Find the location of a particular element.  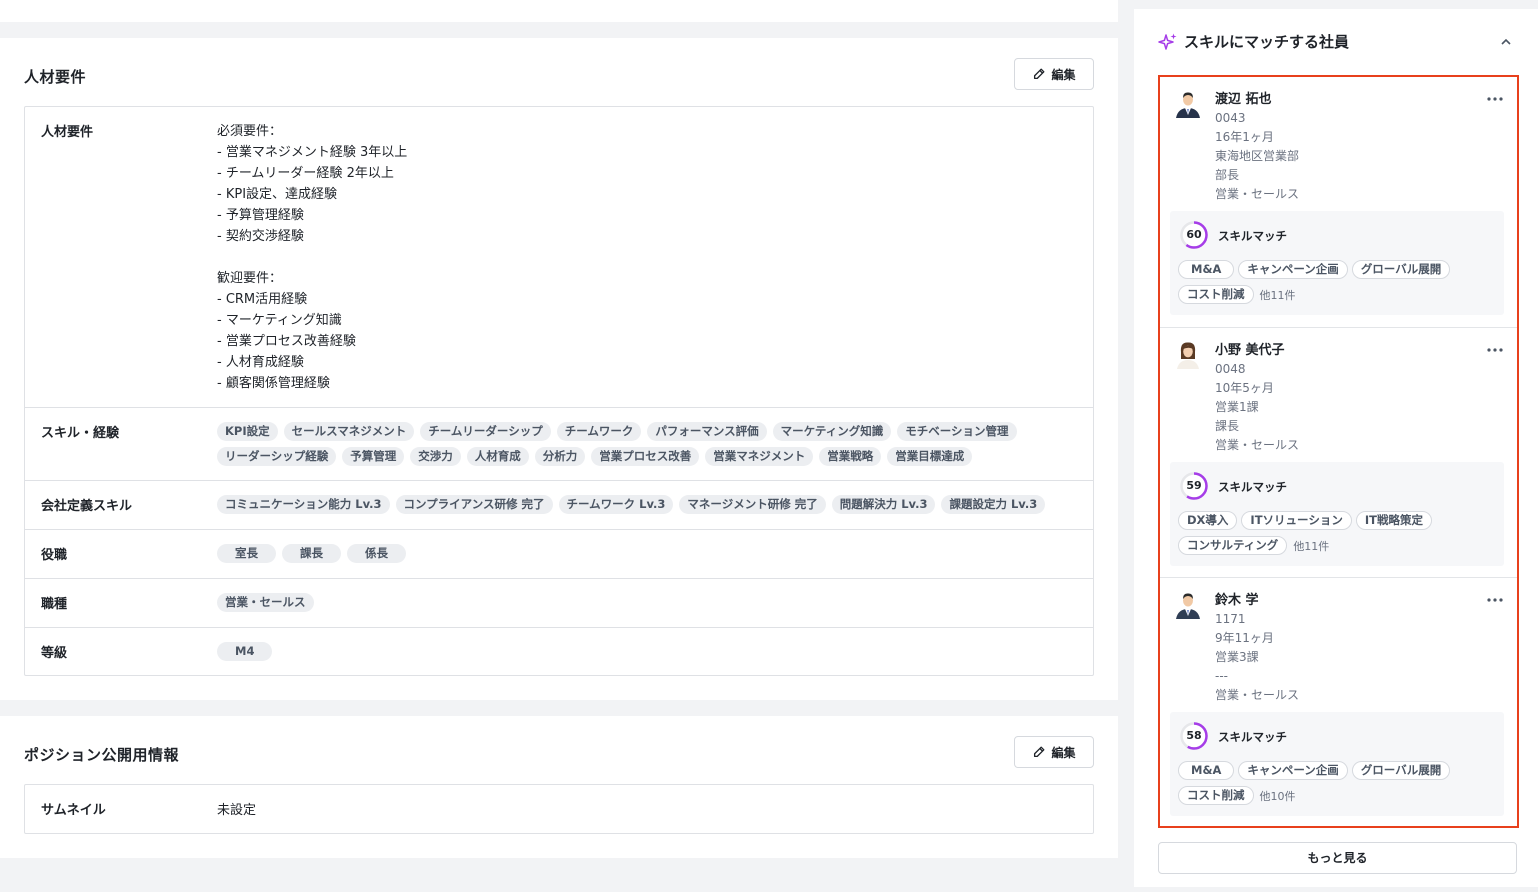

skill-tag: 営業マネジメント is located at coordinates (759, 456).